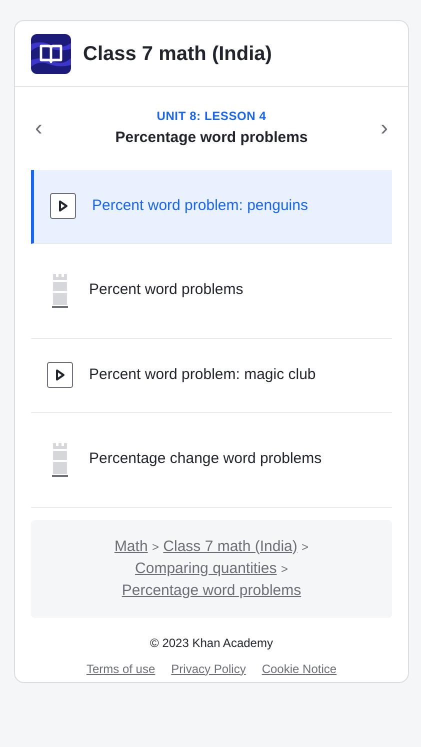 The width and height of the screenshot is (421, 747). Describe the element at coordinates (211, 138) in the screenshot. I see `lesson-title: Percentage word problems` at that location.